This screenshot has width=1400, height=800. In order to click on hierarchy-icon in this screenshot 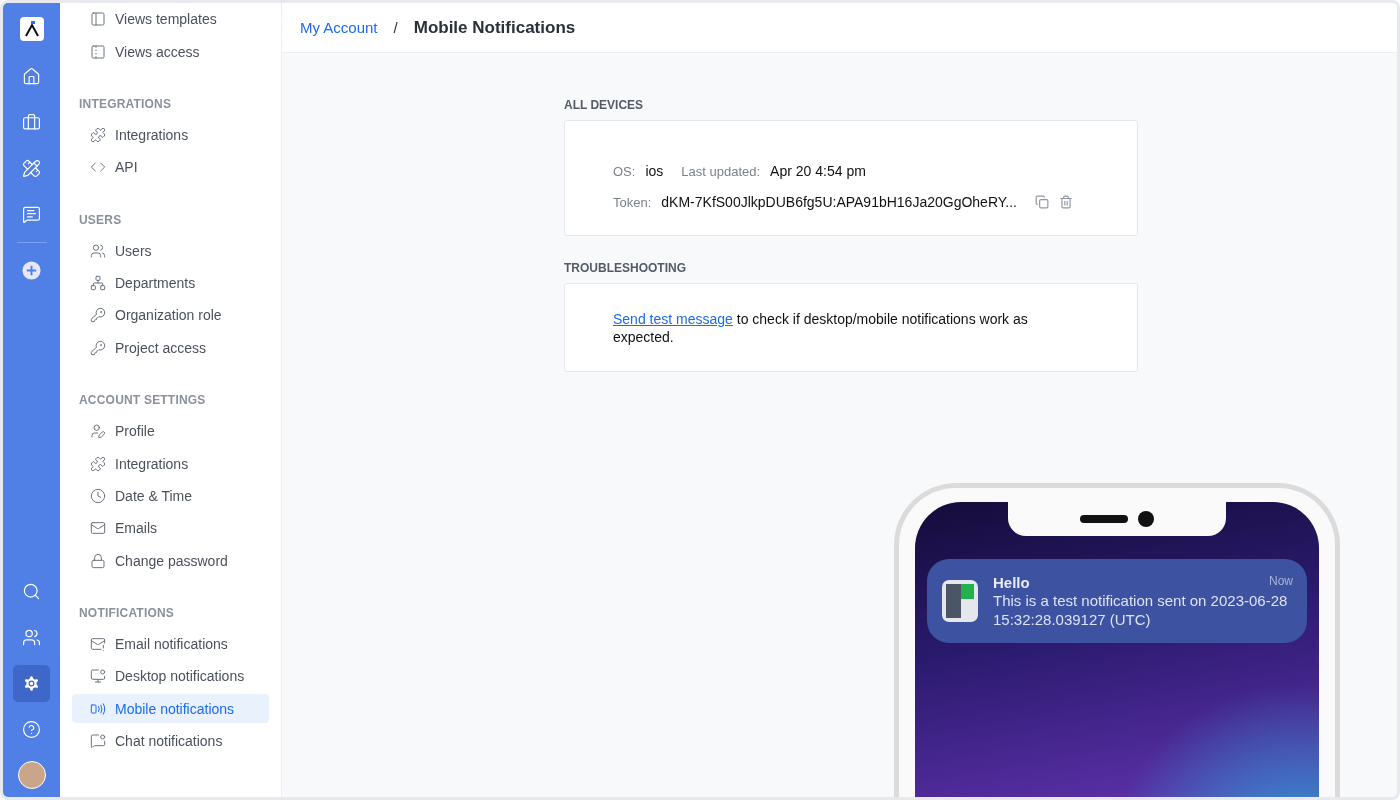, I will do `click(98, 283)`.